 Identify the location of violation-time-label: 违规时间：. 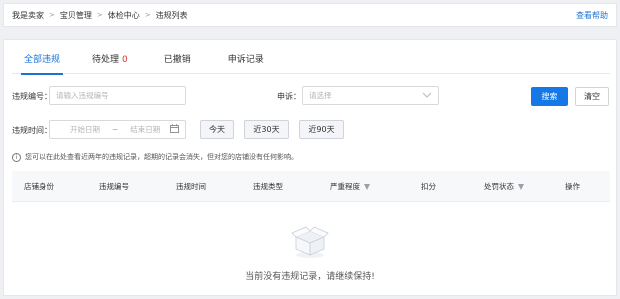
(32, 130).